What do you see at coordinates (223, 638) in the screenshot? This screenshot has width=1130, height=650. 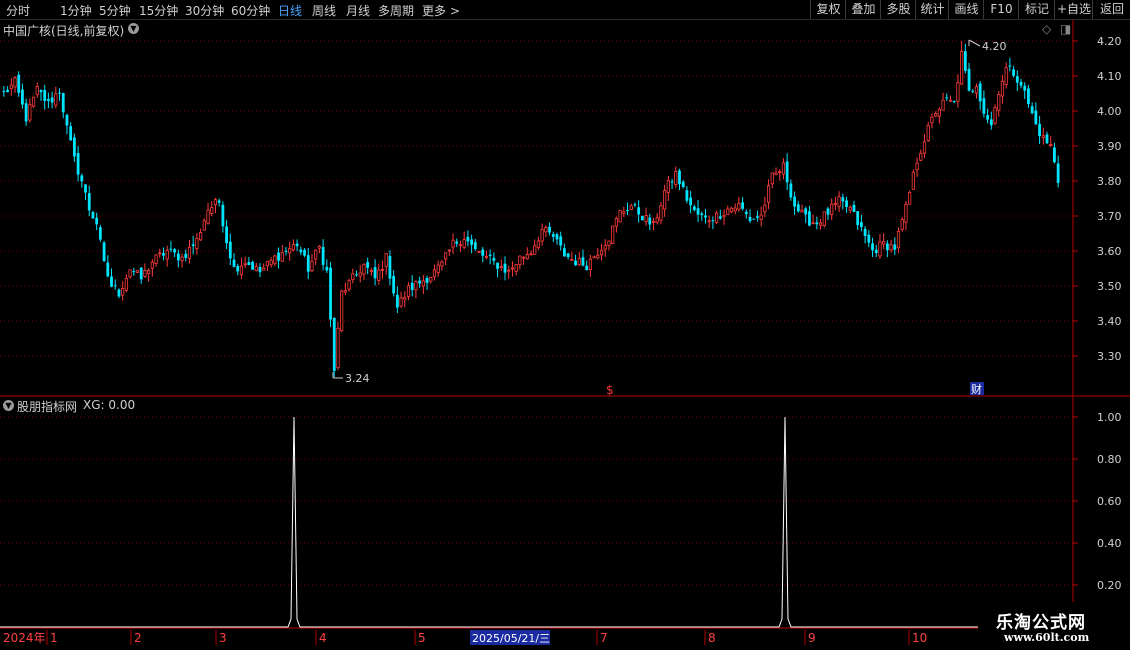 I see `month-label: 3` at bounding box center [223, 638].